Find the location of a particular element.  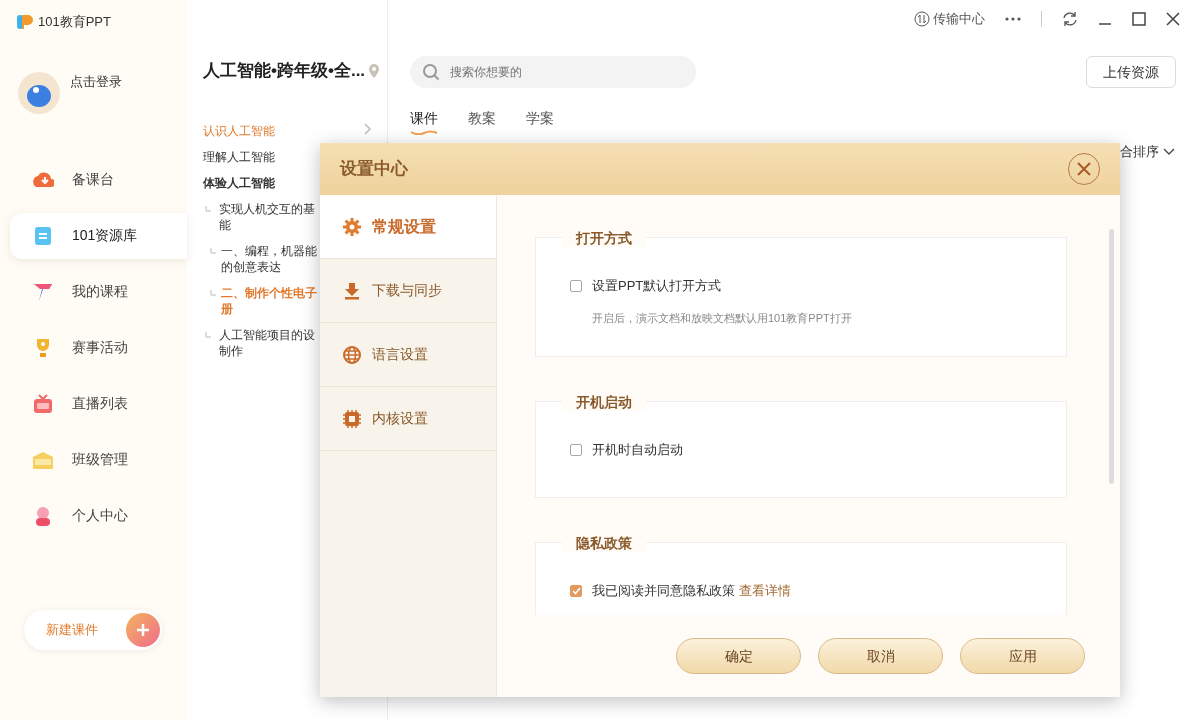

globe-icon is located at coordinates (352, 354).